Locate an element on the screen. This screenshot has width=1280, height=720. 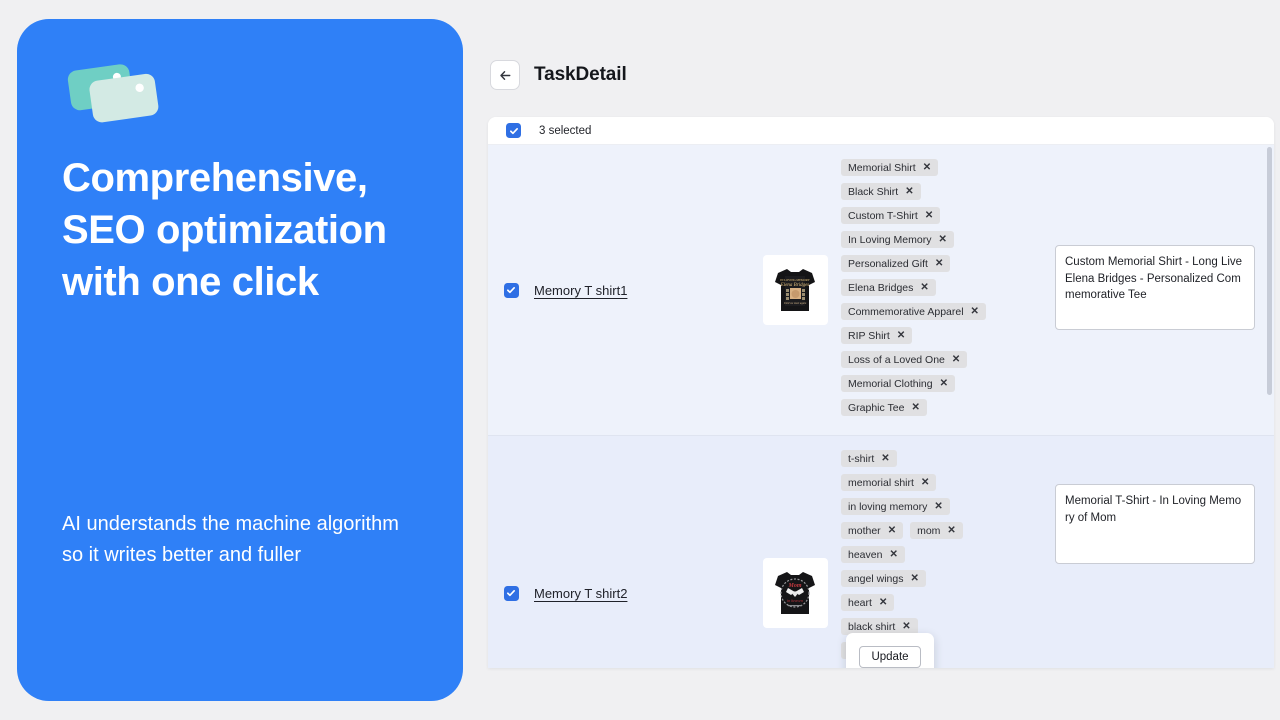
tag-label: Graphic Tee is located at coordinates (876, 407).